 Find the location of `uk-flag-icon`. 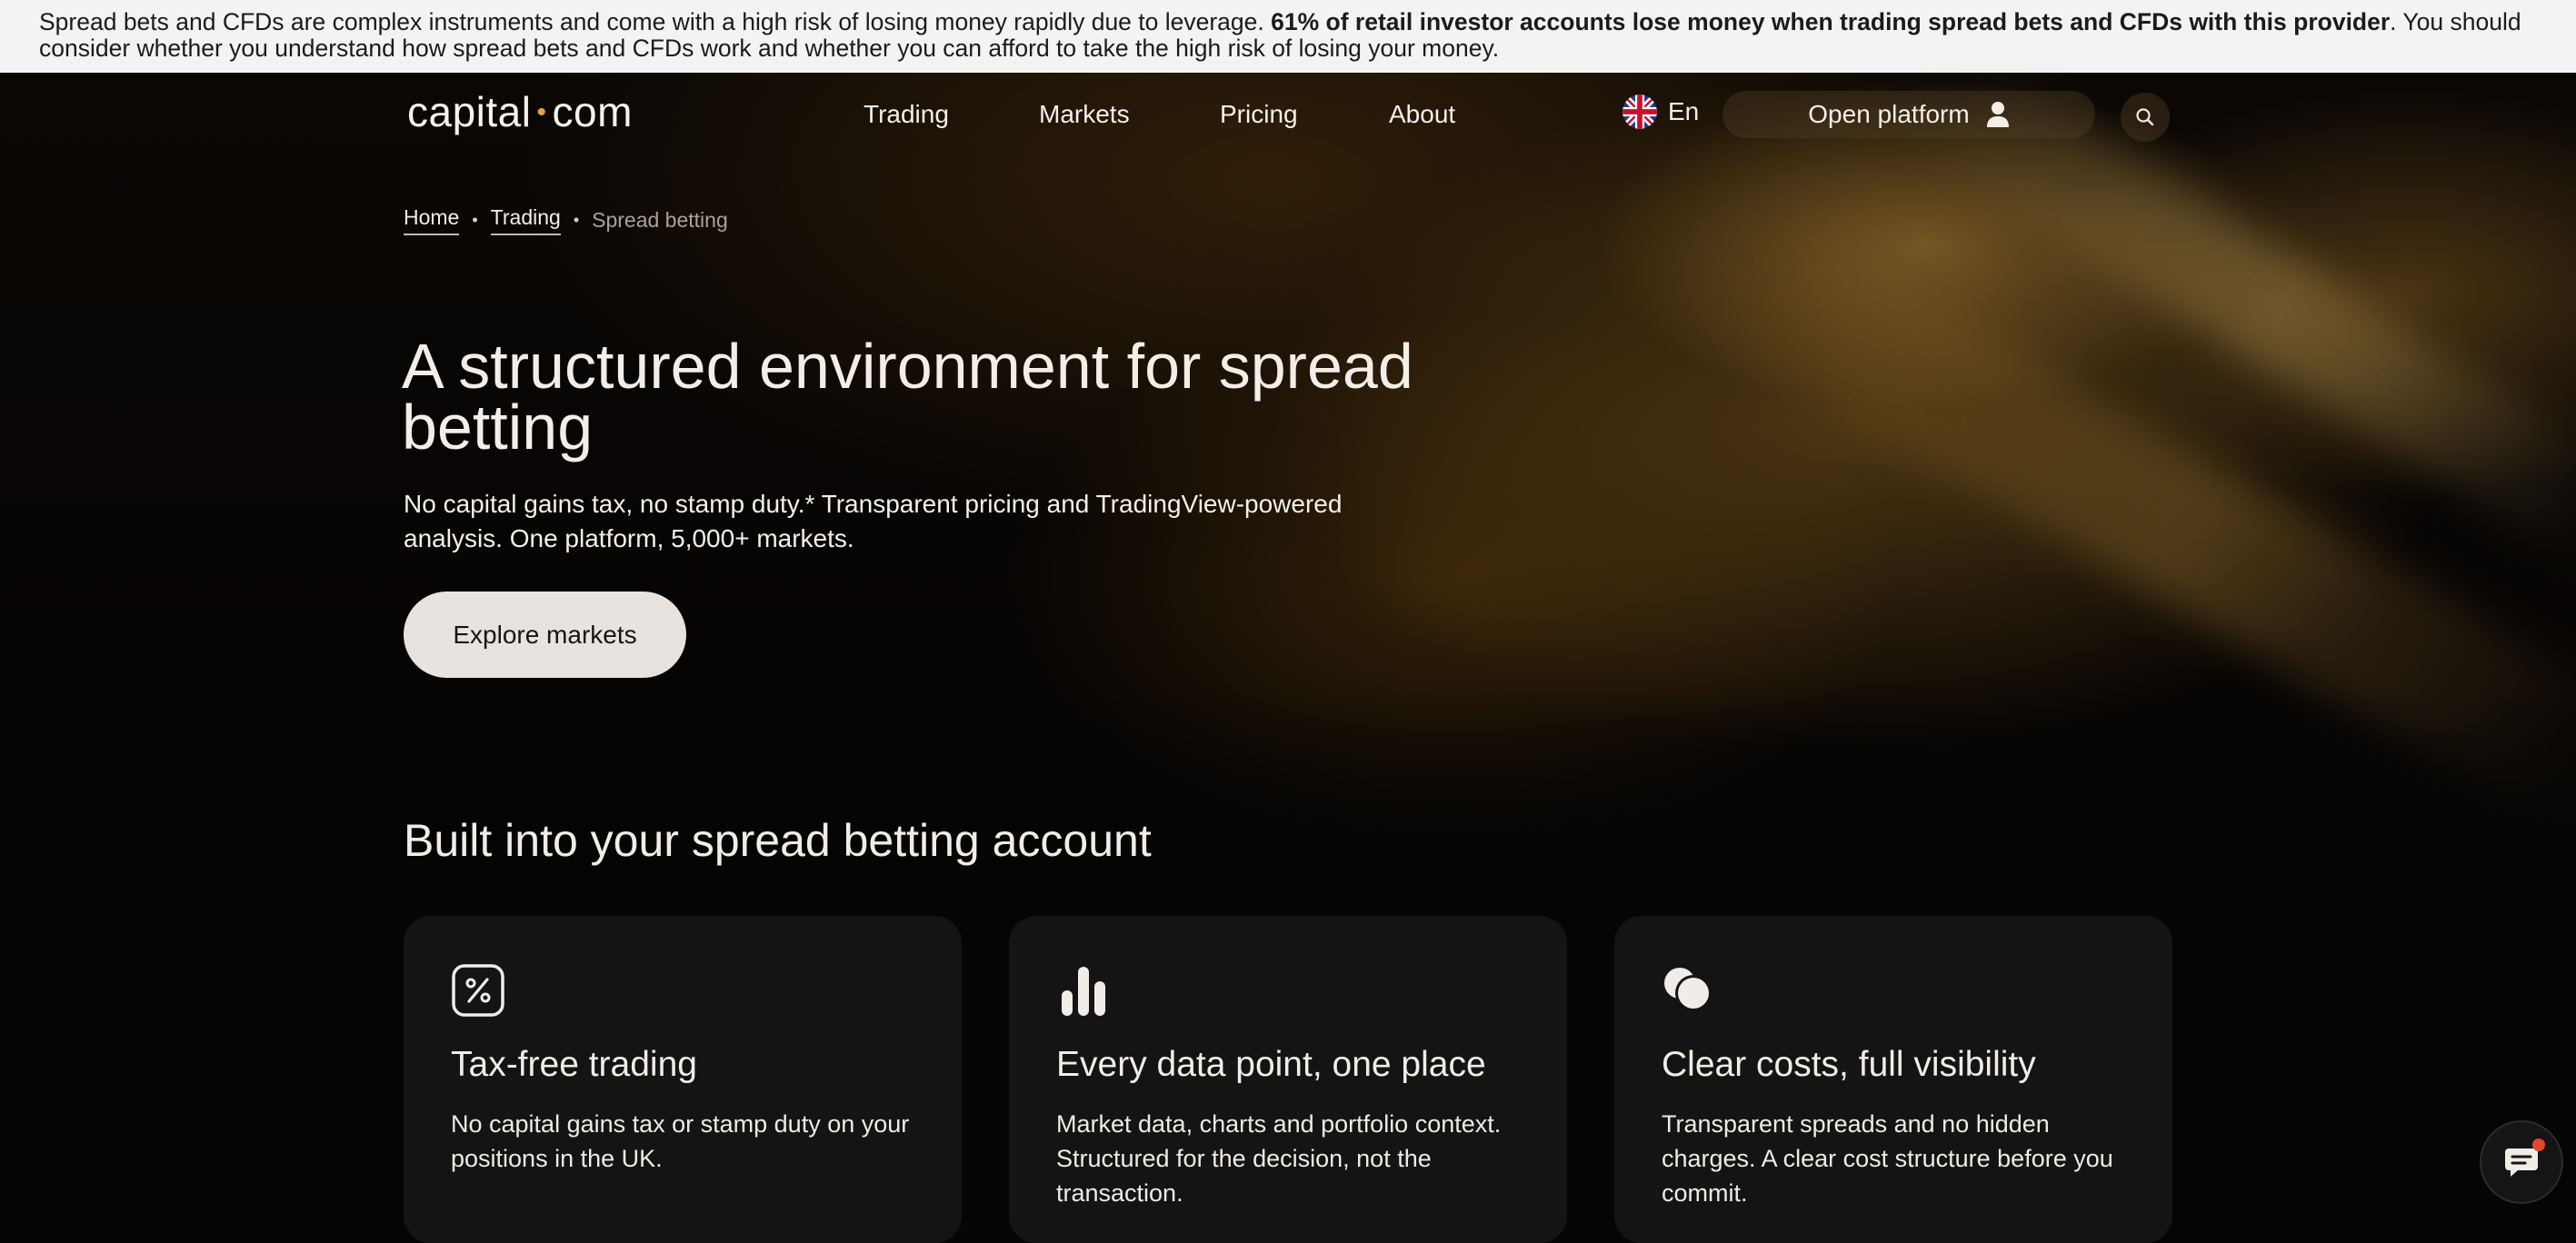

uk-flag-icon is located at coordinates (1639, 111).